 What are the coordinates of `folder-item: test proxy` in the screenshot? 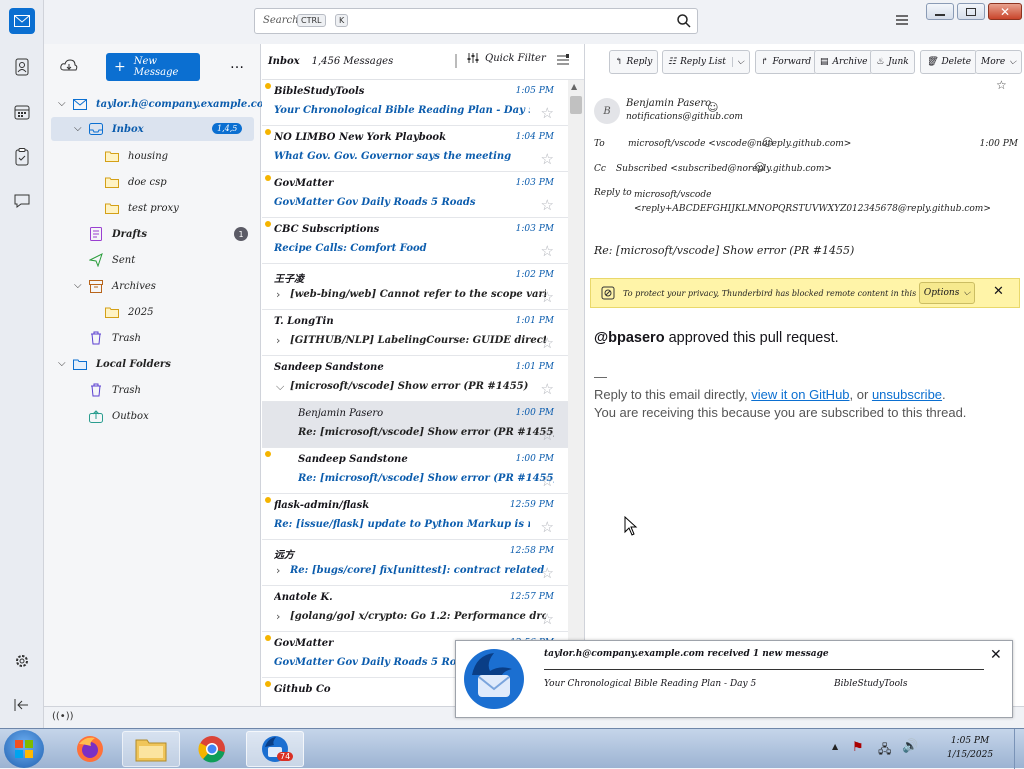 It's located at (141, 208).